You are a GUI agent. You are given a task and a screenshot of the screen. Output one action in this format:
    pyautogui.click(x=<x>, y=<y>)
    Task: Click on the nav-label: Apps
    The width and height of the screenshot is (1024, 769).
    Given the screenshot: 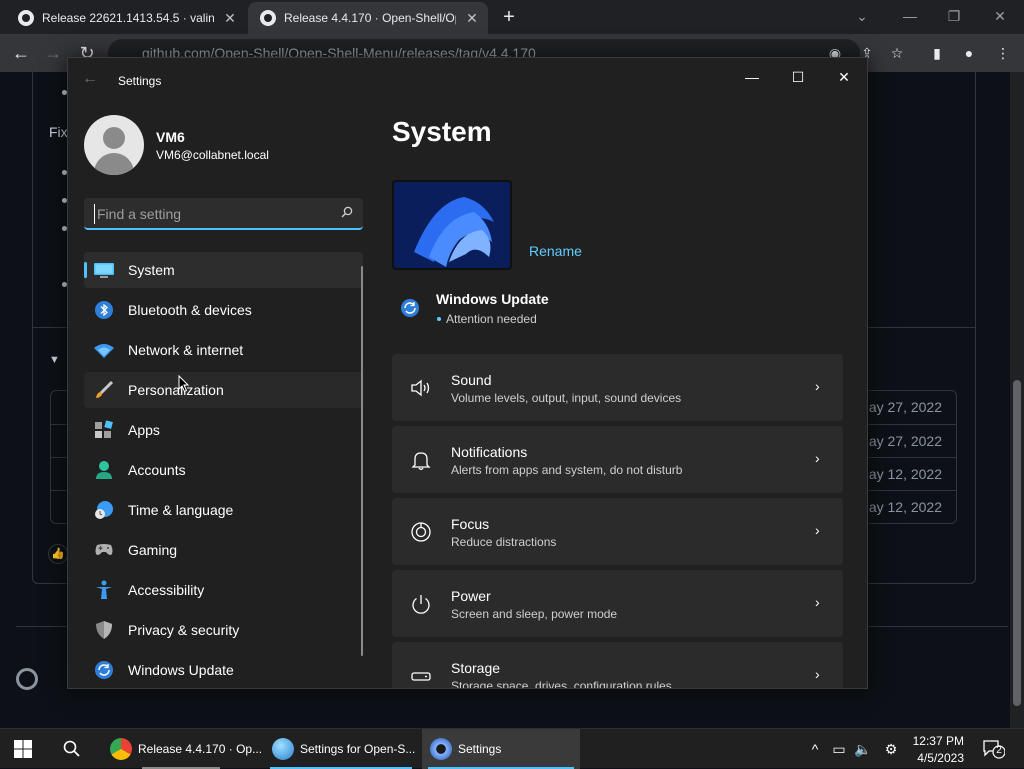 What is the action you would take?
    pyautogui.click(x=144, y=430)
    